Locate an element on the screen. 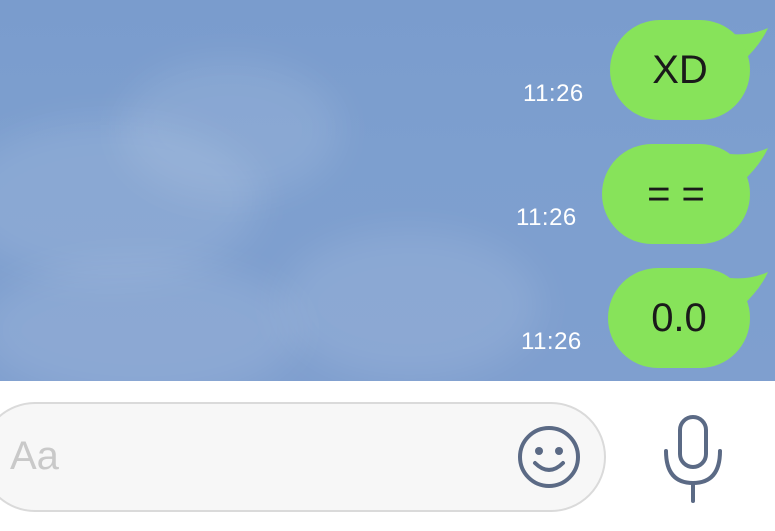 The height and width of the screenshot is (531, 775). message-text: 0.0 is located at coordinates (679, 317).